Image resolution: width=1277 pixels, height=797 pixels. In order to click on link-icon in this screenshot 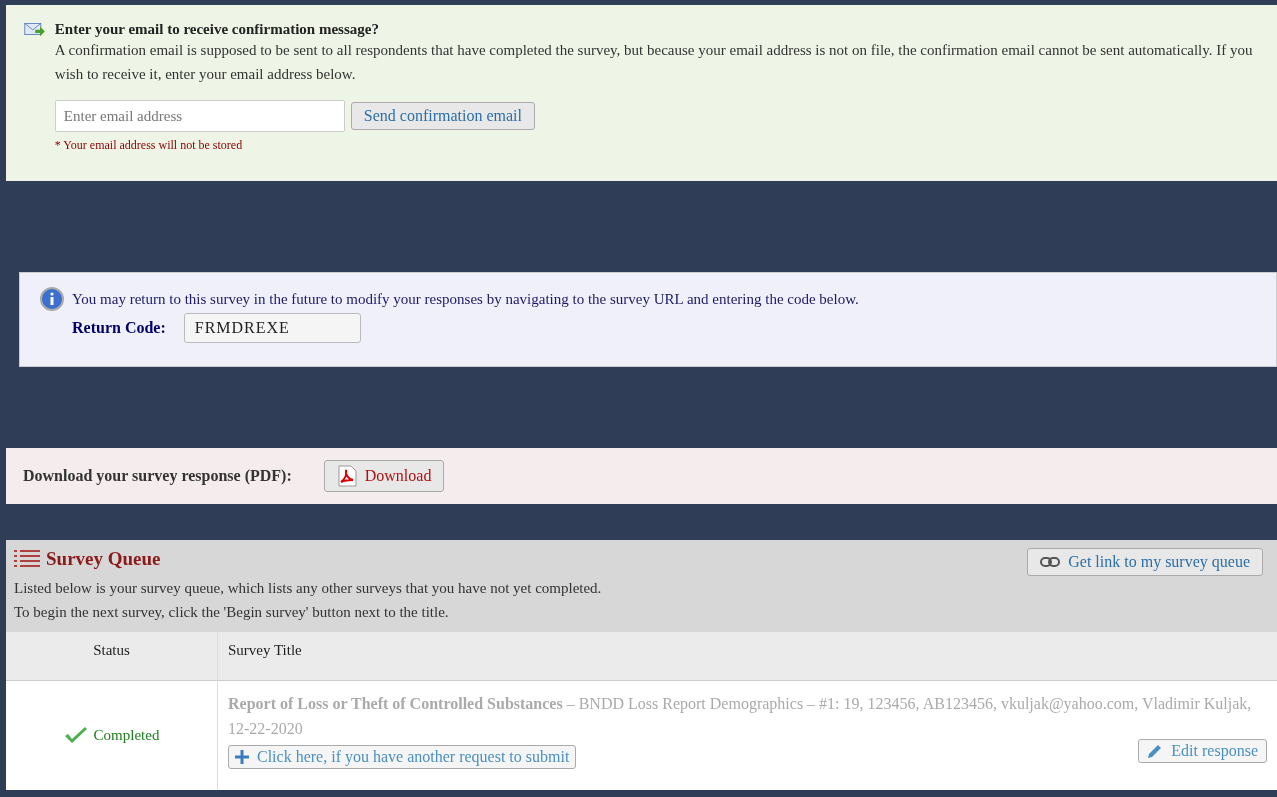, I will do `click(1050, 562)`.